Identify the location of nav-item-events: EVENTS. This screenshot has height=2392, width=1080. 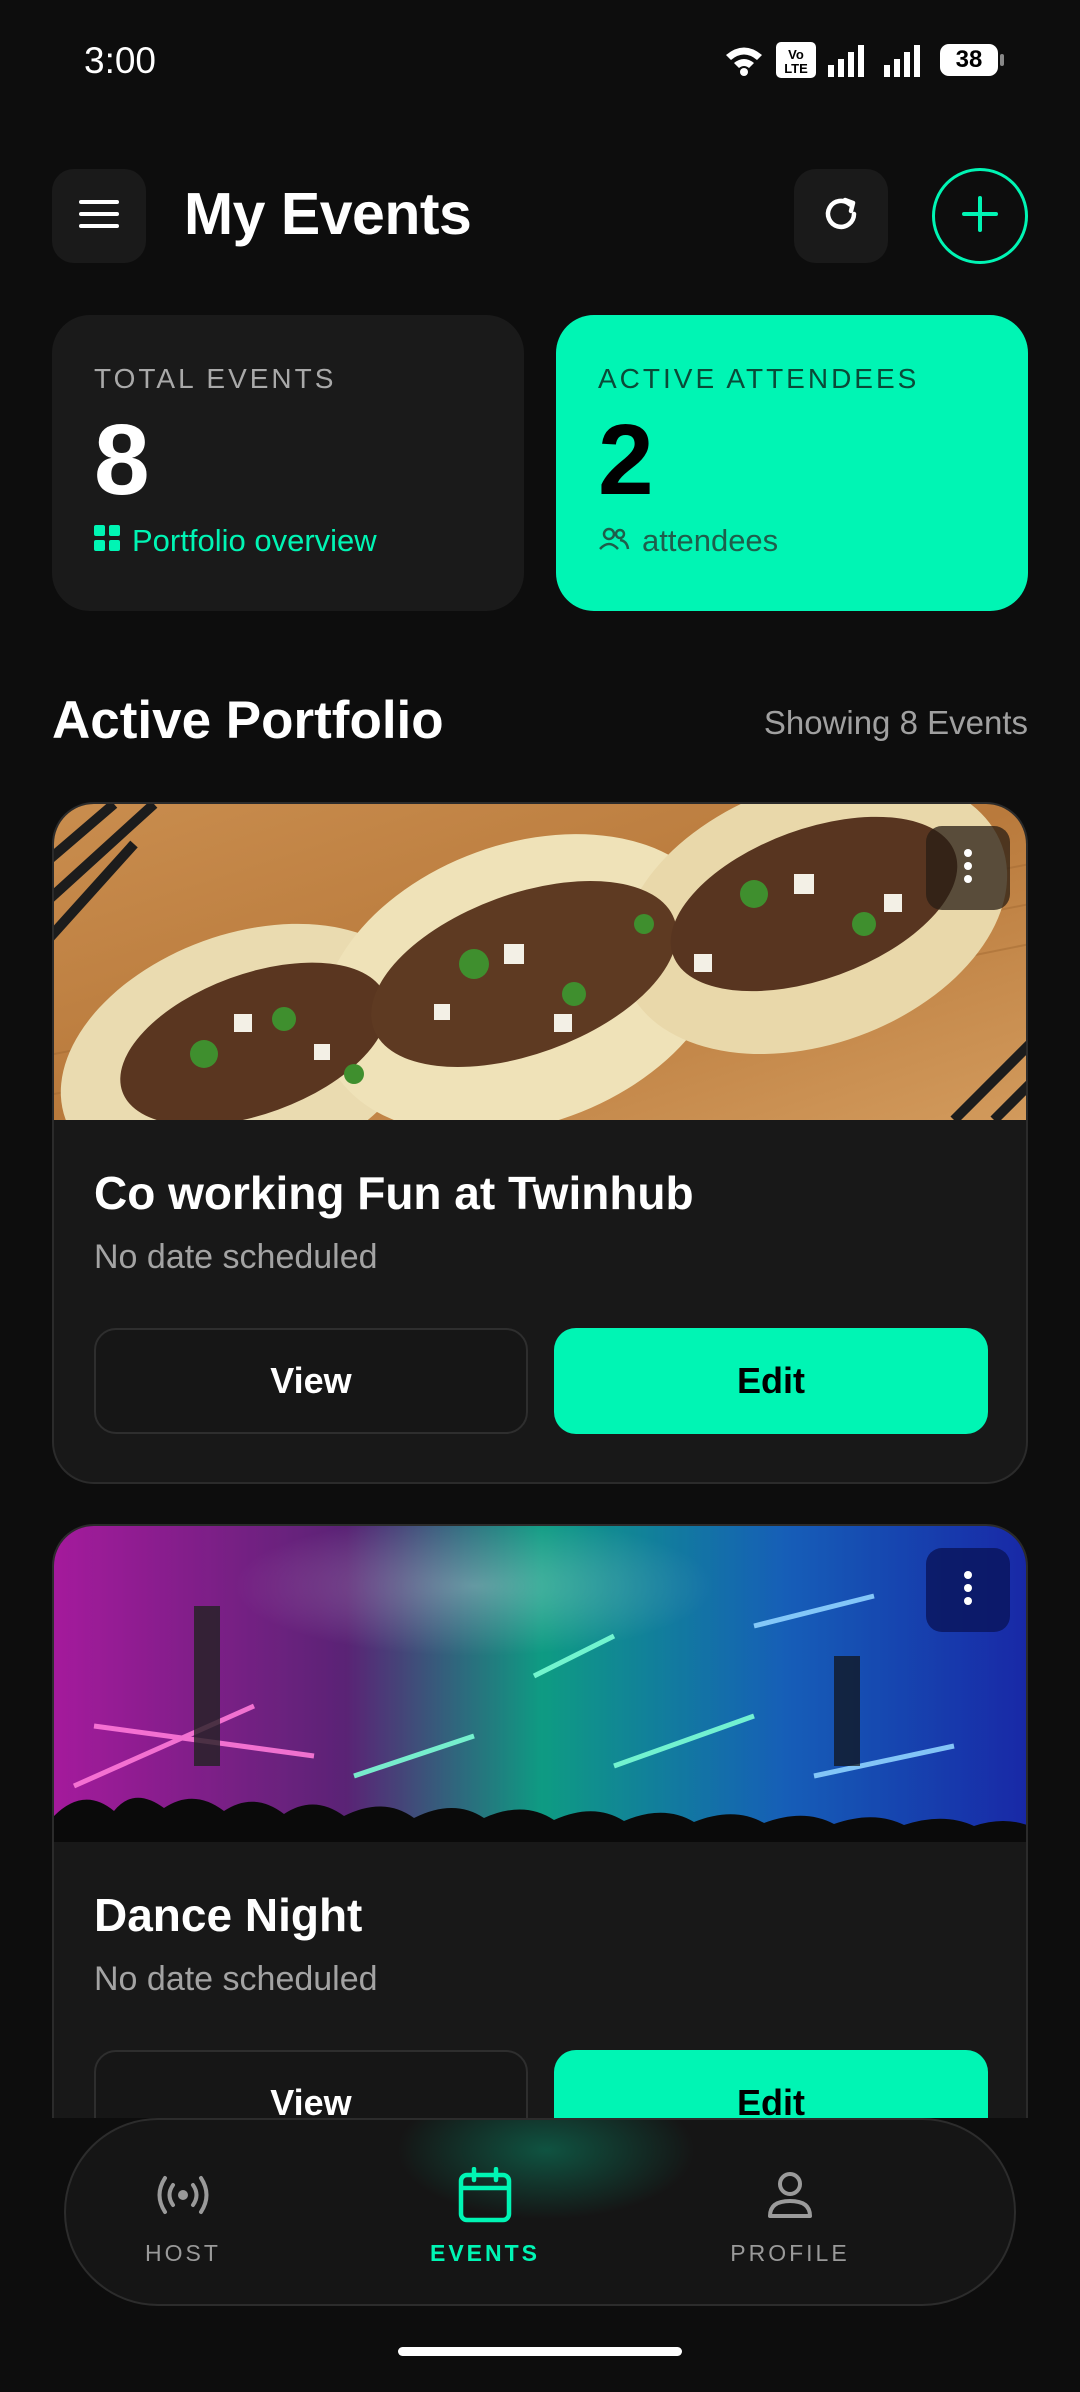
(485, 2215).